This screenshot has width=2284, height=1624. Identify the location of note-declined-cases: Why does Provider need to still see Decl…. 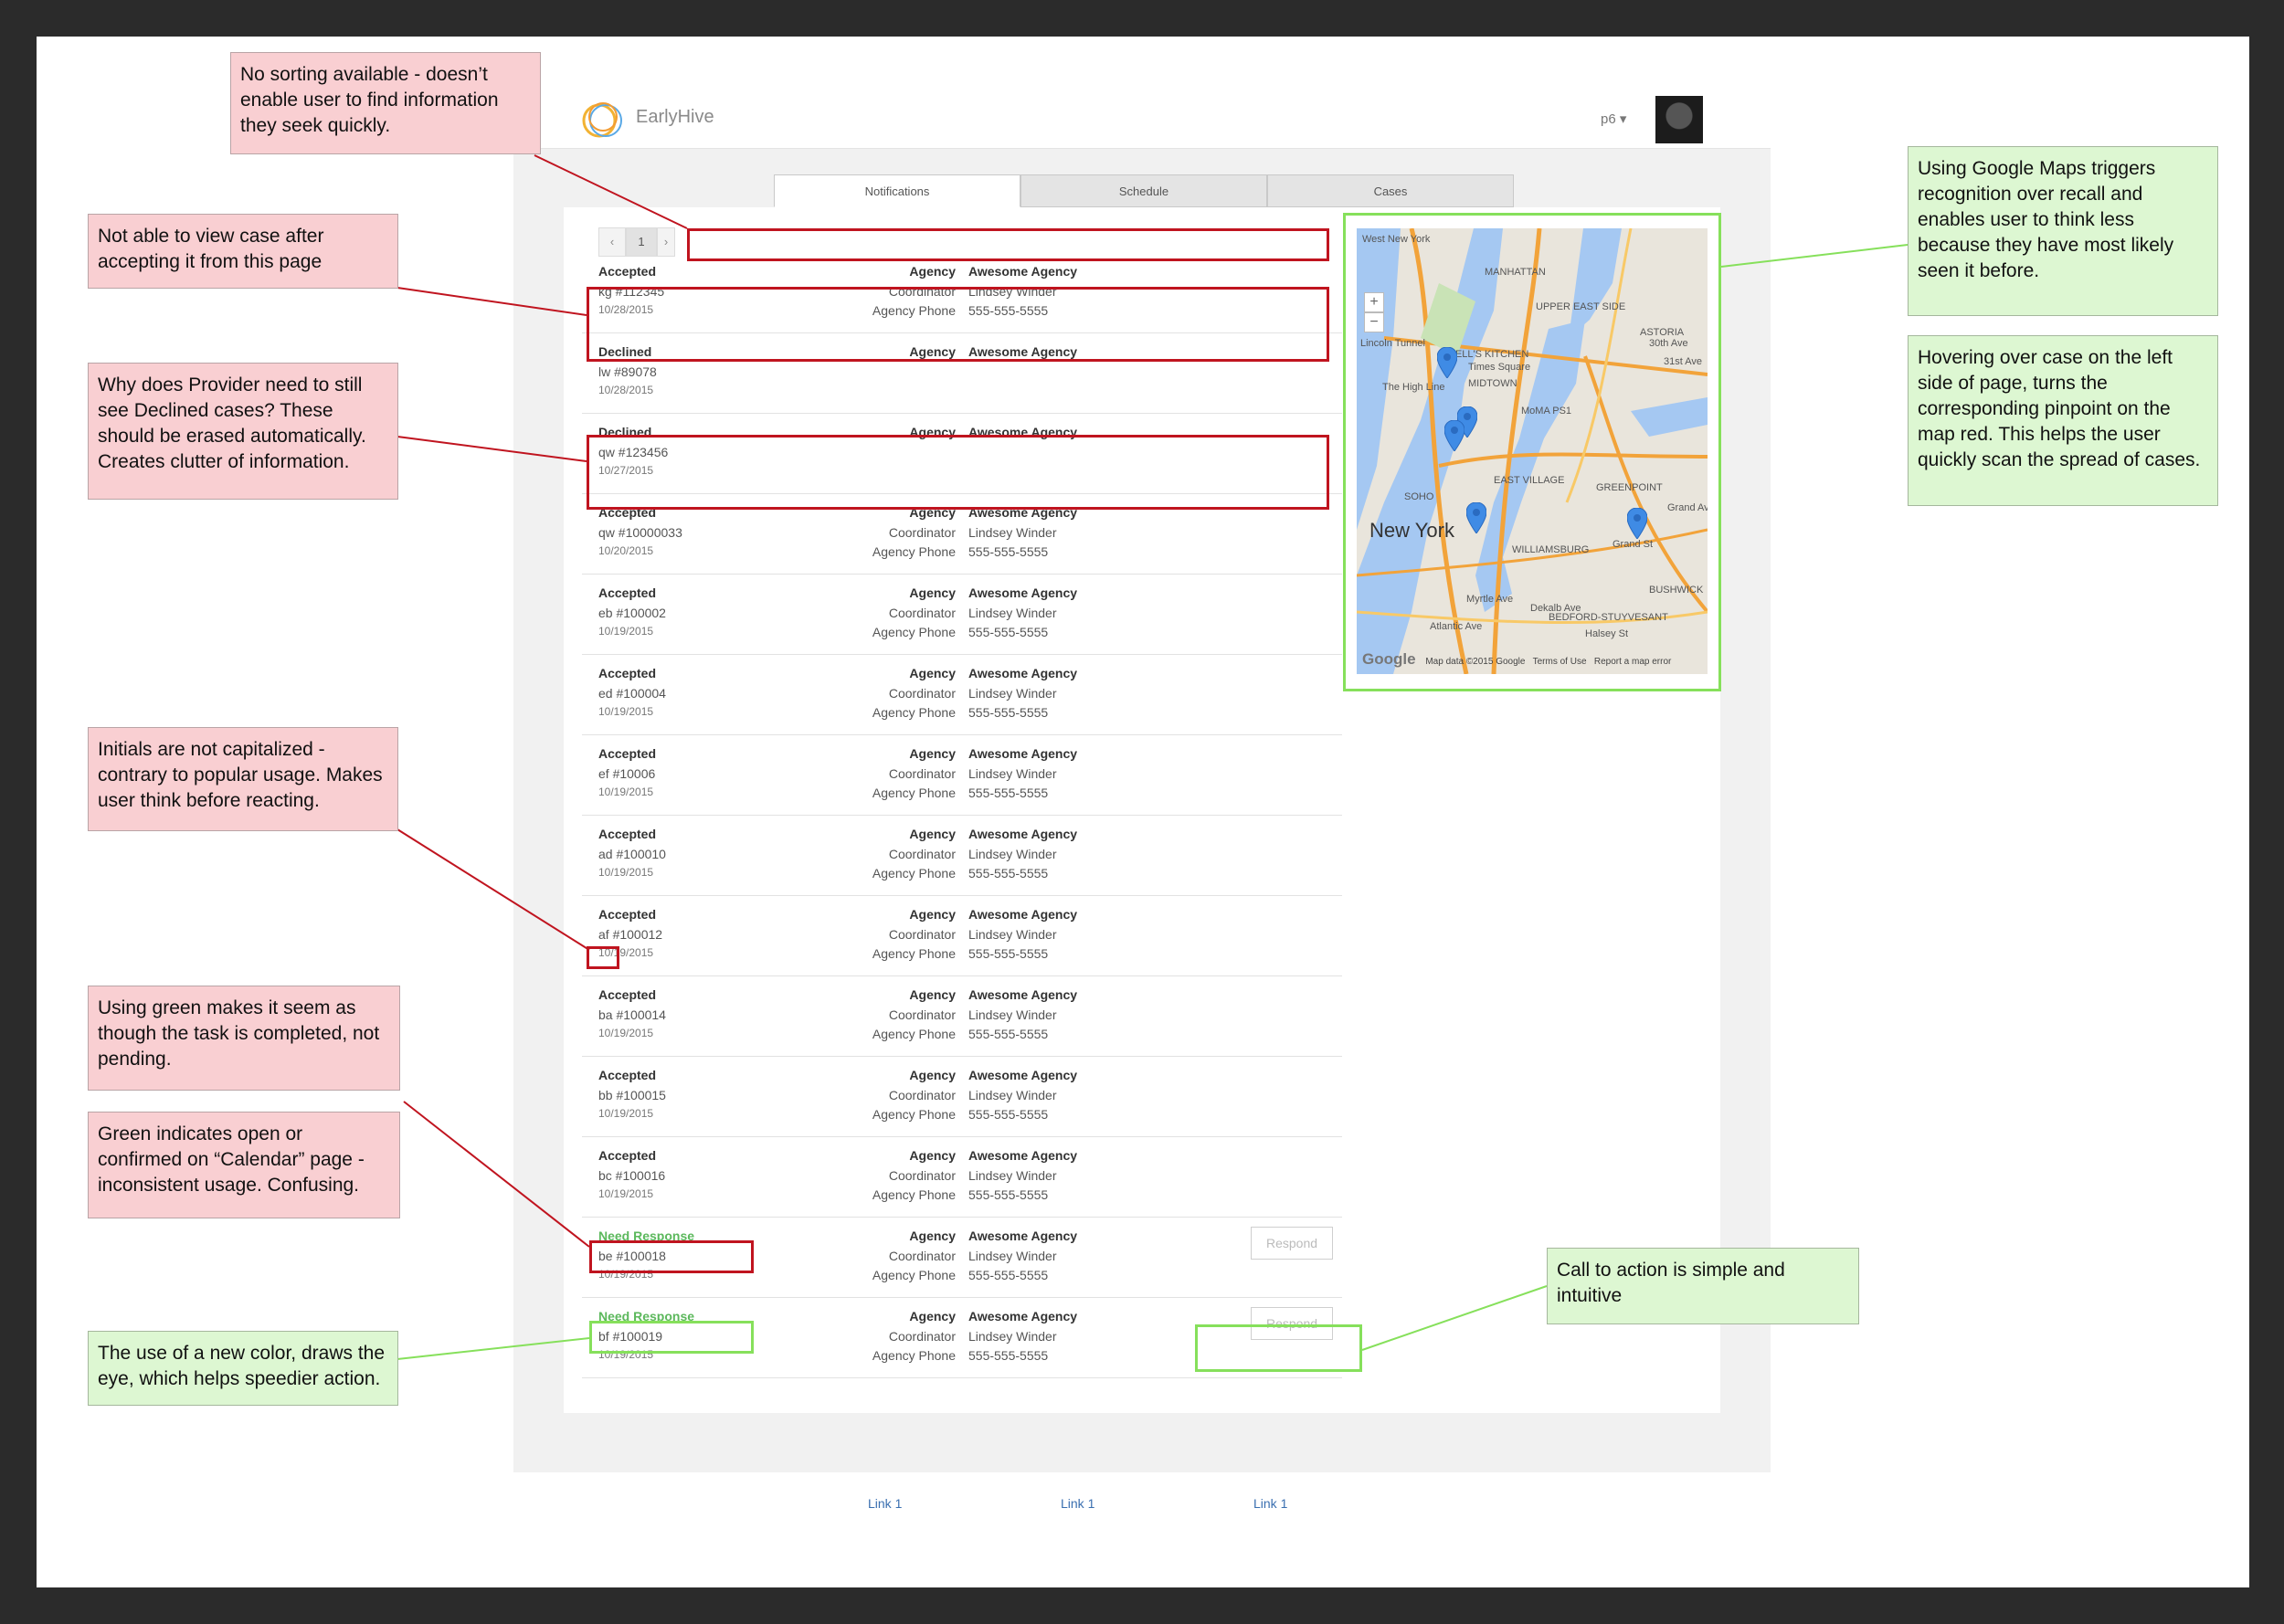
(243, 432).